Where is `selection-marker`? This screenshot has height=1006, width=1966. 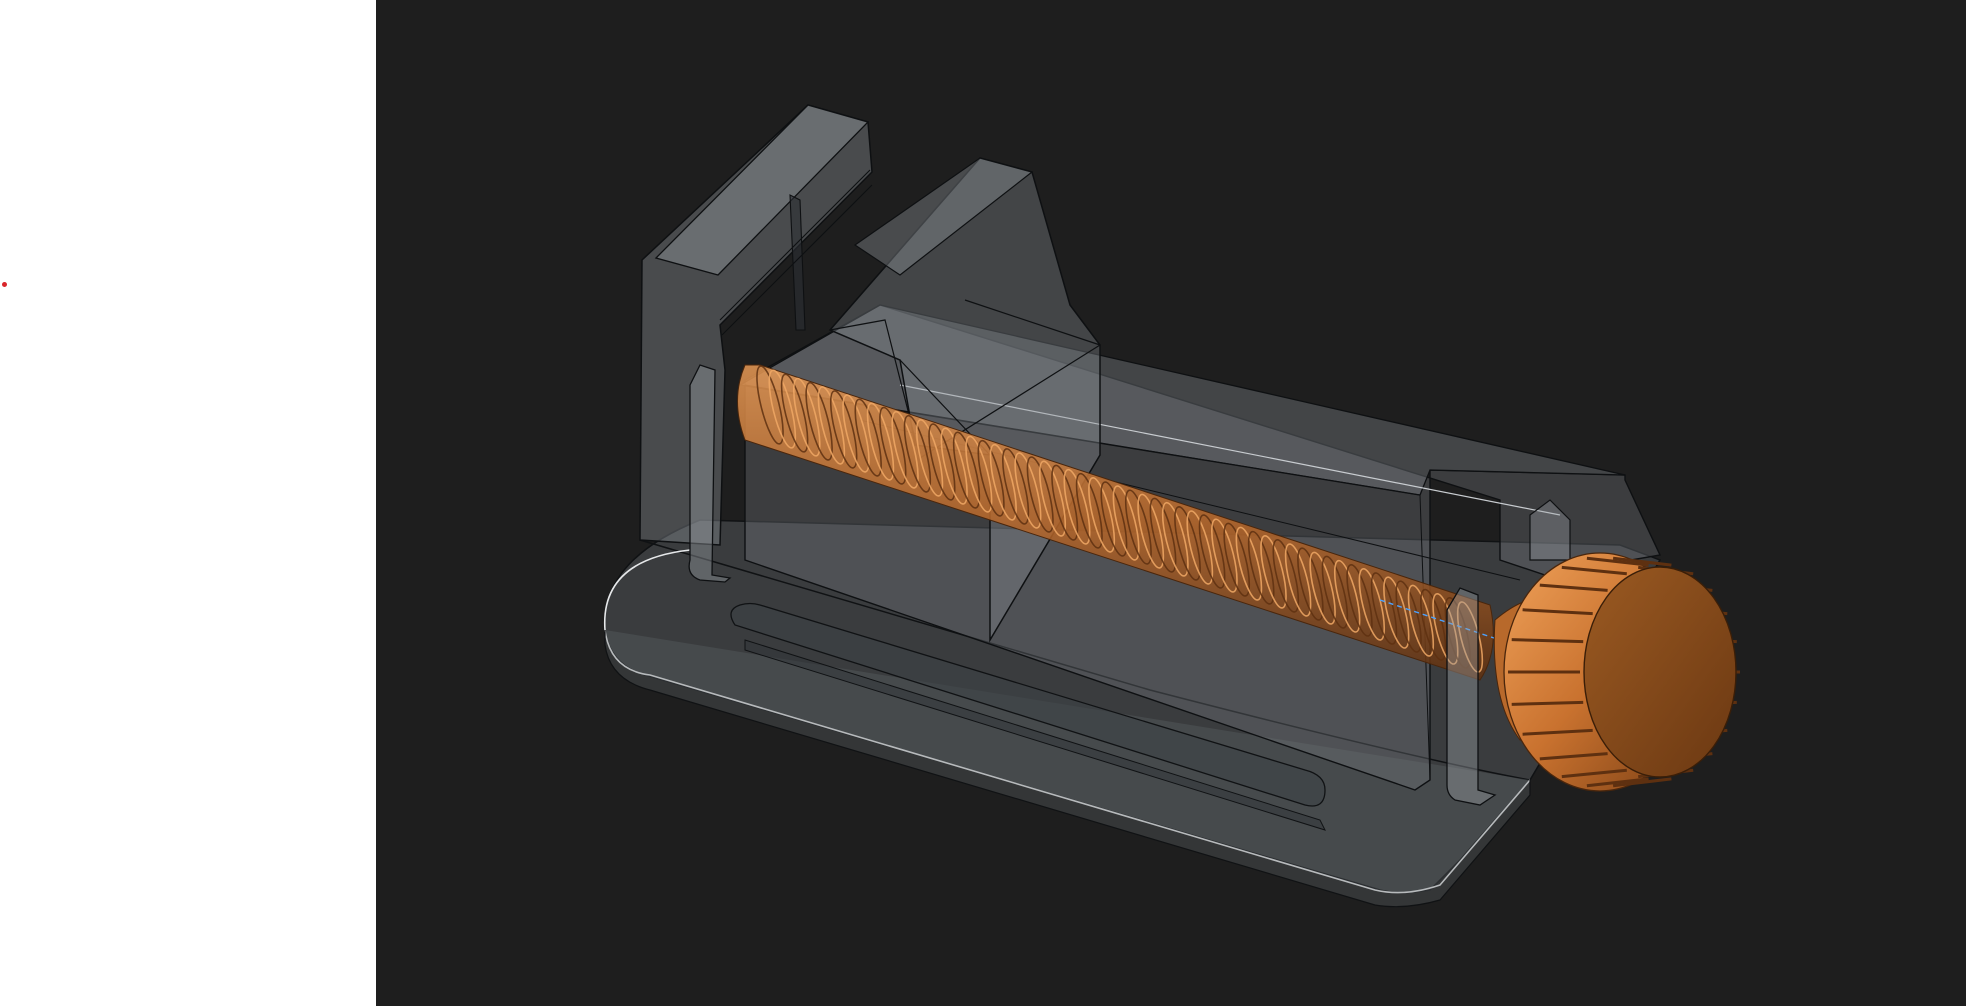
selection-marker is located at coordinates (4, 284).